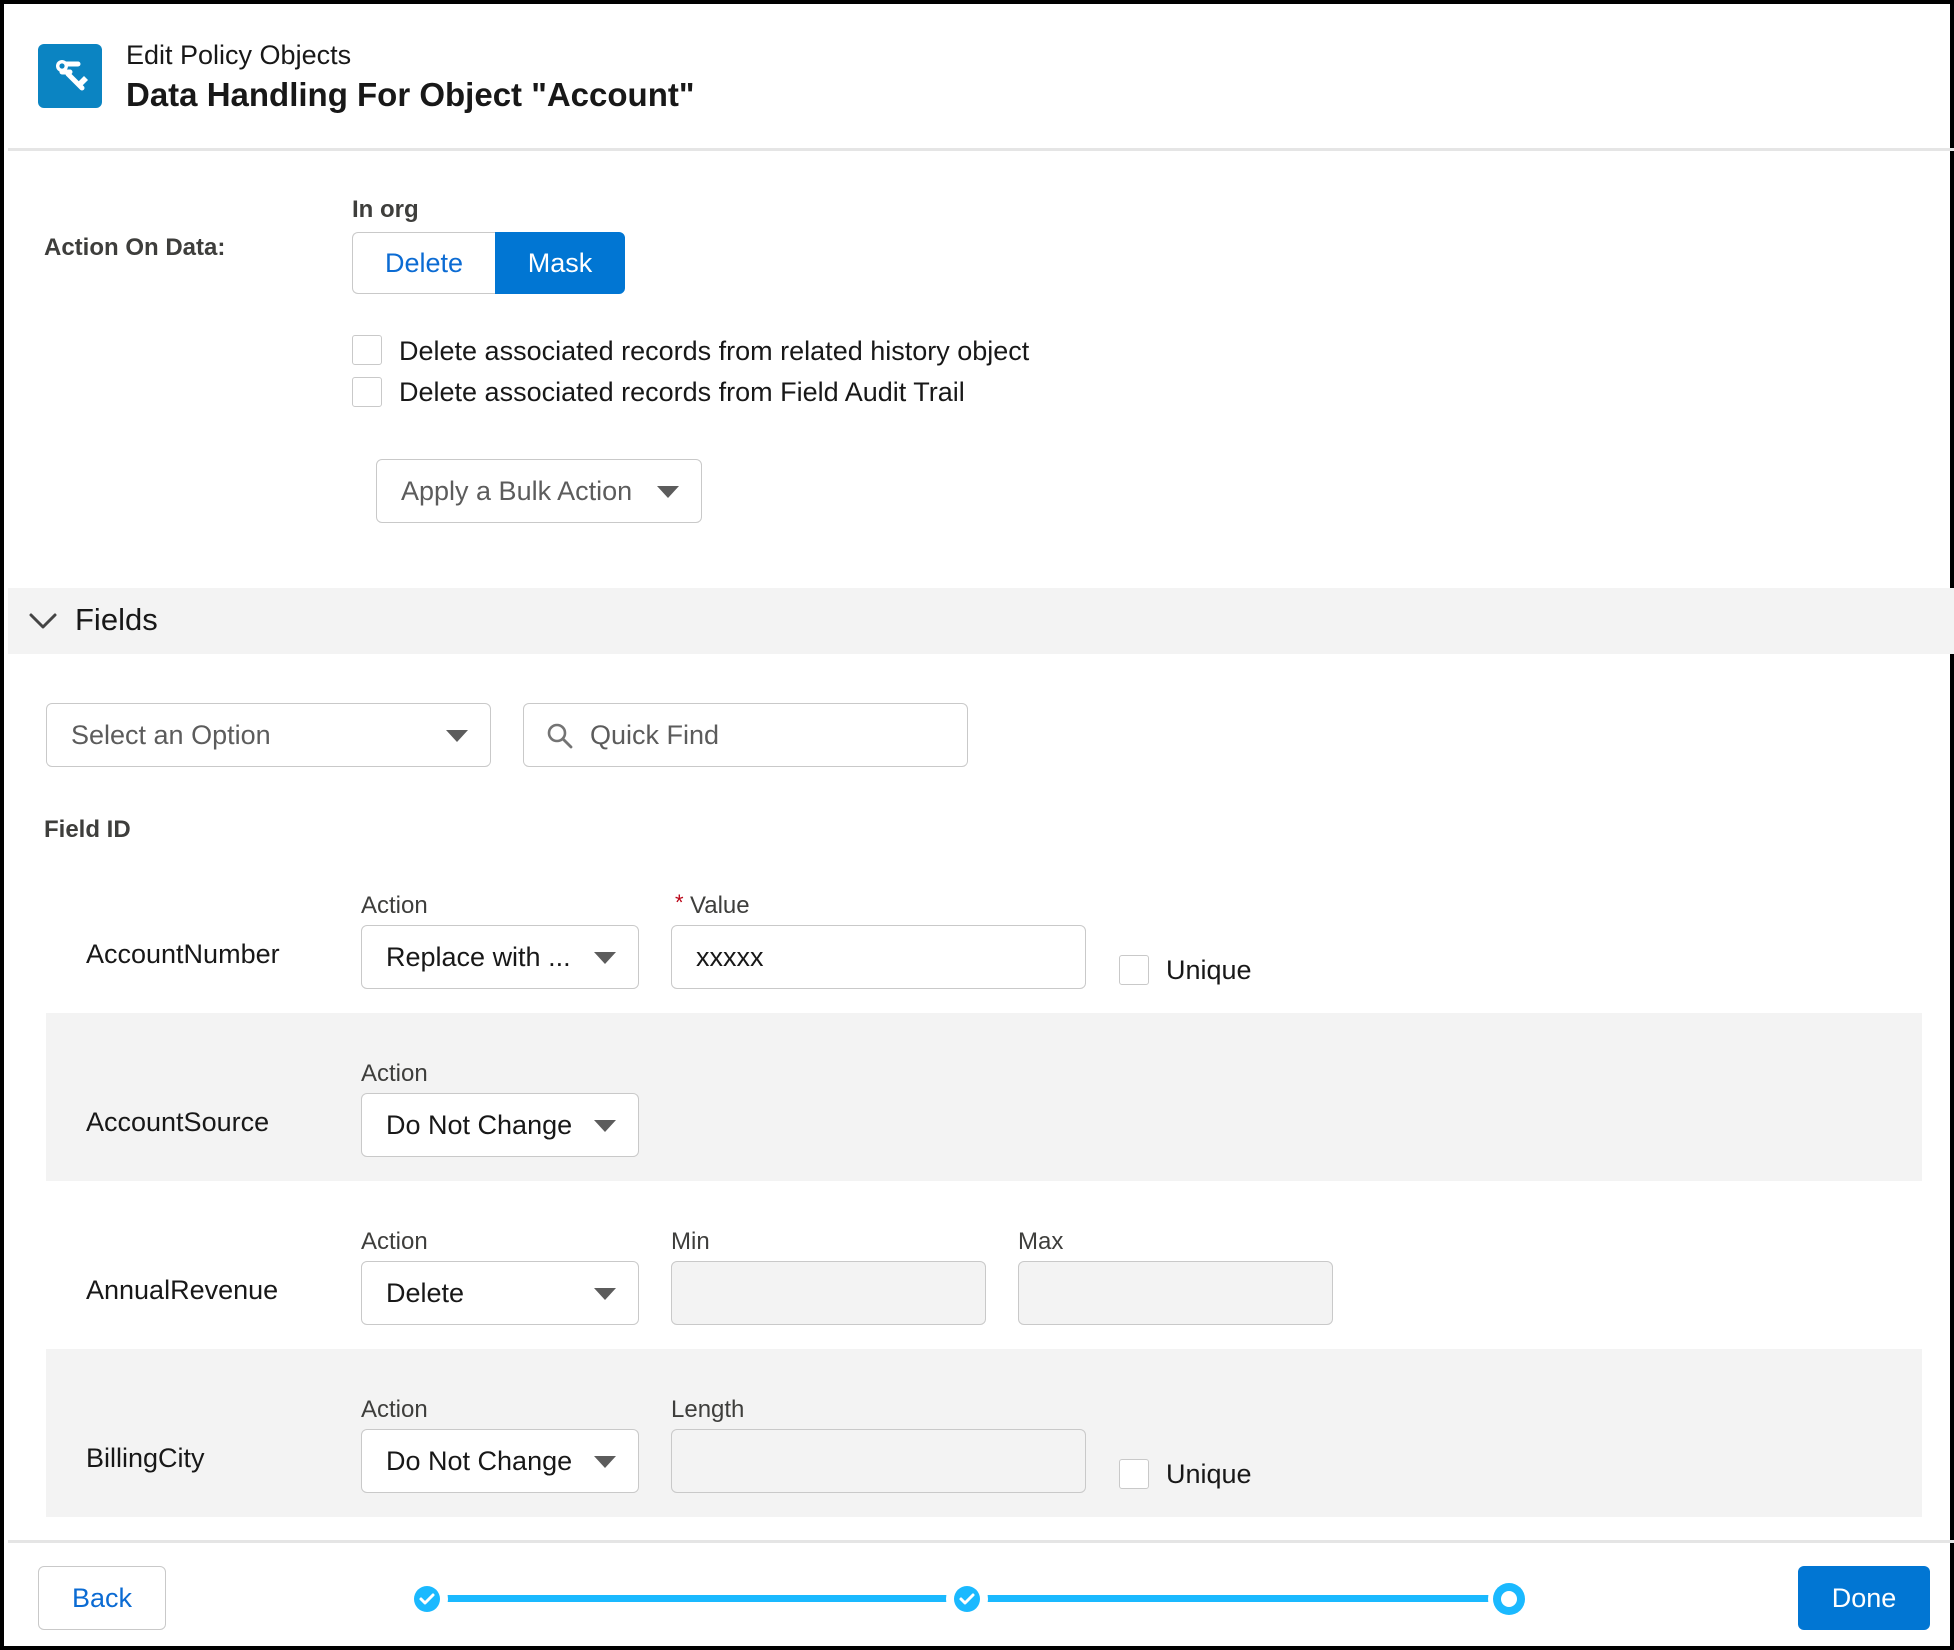 The image size is (1954, 1650). I want to click on billing-city-unique-checkbox, so click(1134, 1474).